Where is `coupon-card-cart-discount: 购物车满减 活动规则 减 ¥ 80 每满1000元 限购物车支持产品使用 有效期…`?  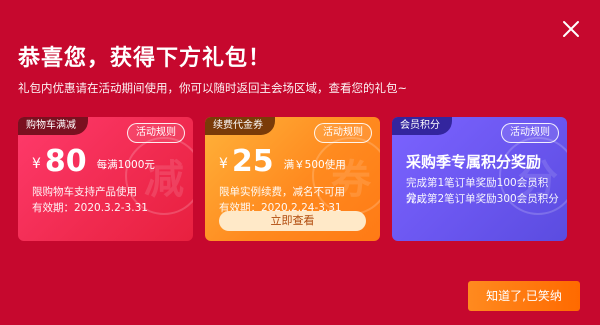
coupon-card-cart-discount: 购物车满减 活动规则 减 ¥ 80 每满1000元 限购物车支持产品使用 有效期… is located at coordinates (105, 179).